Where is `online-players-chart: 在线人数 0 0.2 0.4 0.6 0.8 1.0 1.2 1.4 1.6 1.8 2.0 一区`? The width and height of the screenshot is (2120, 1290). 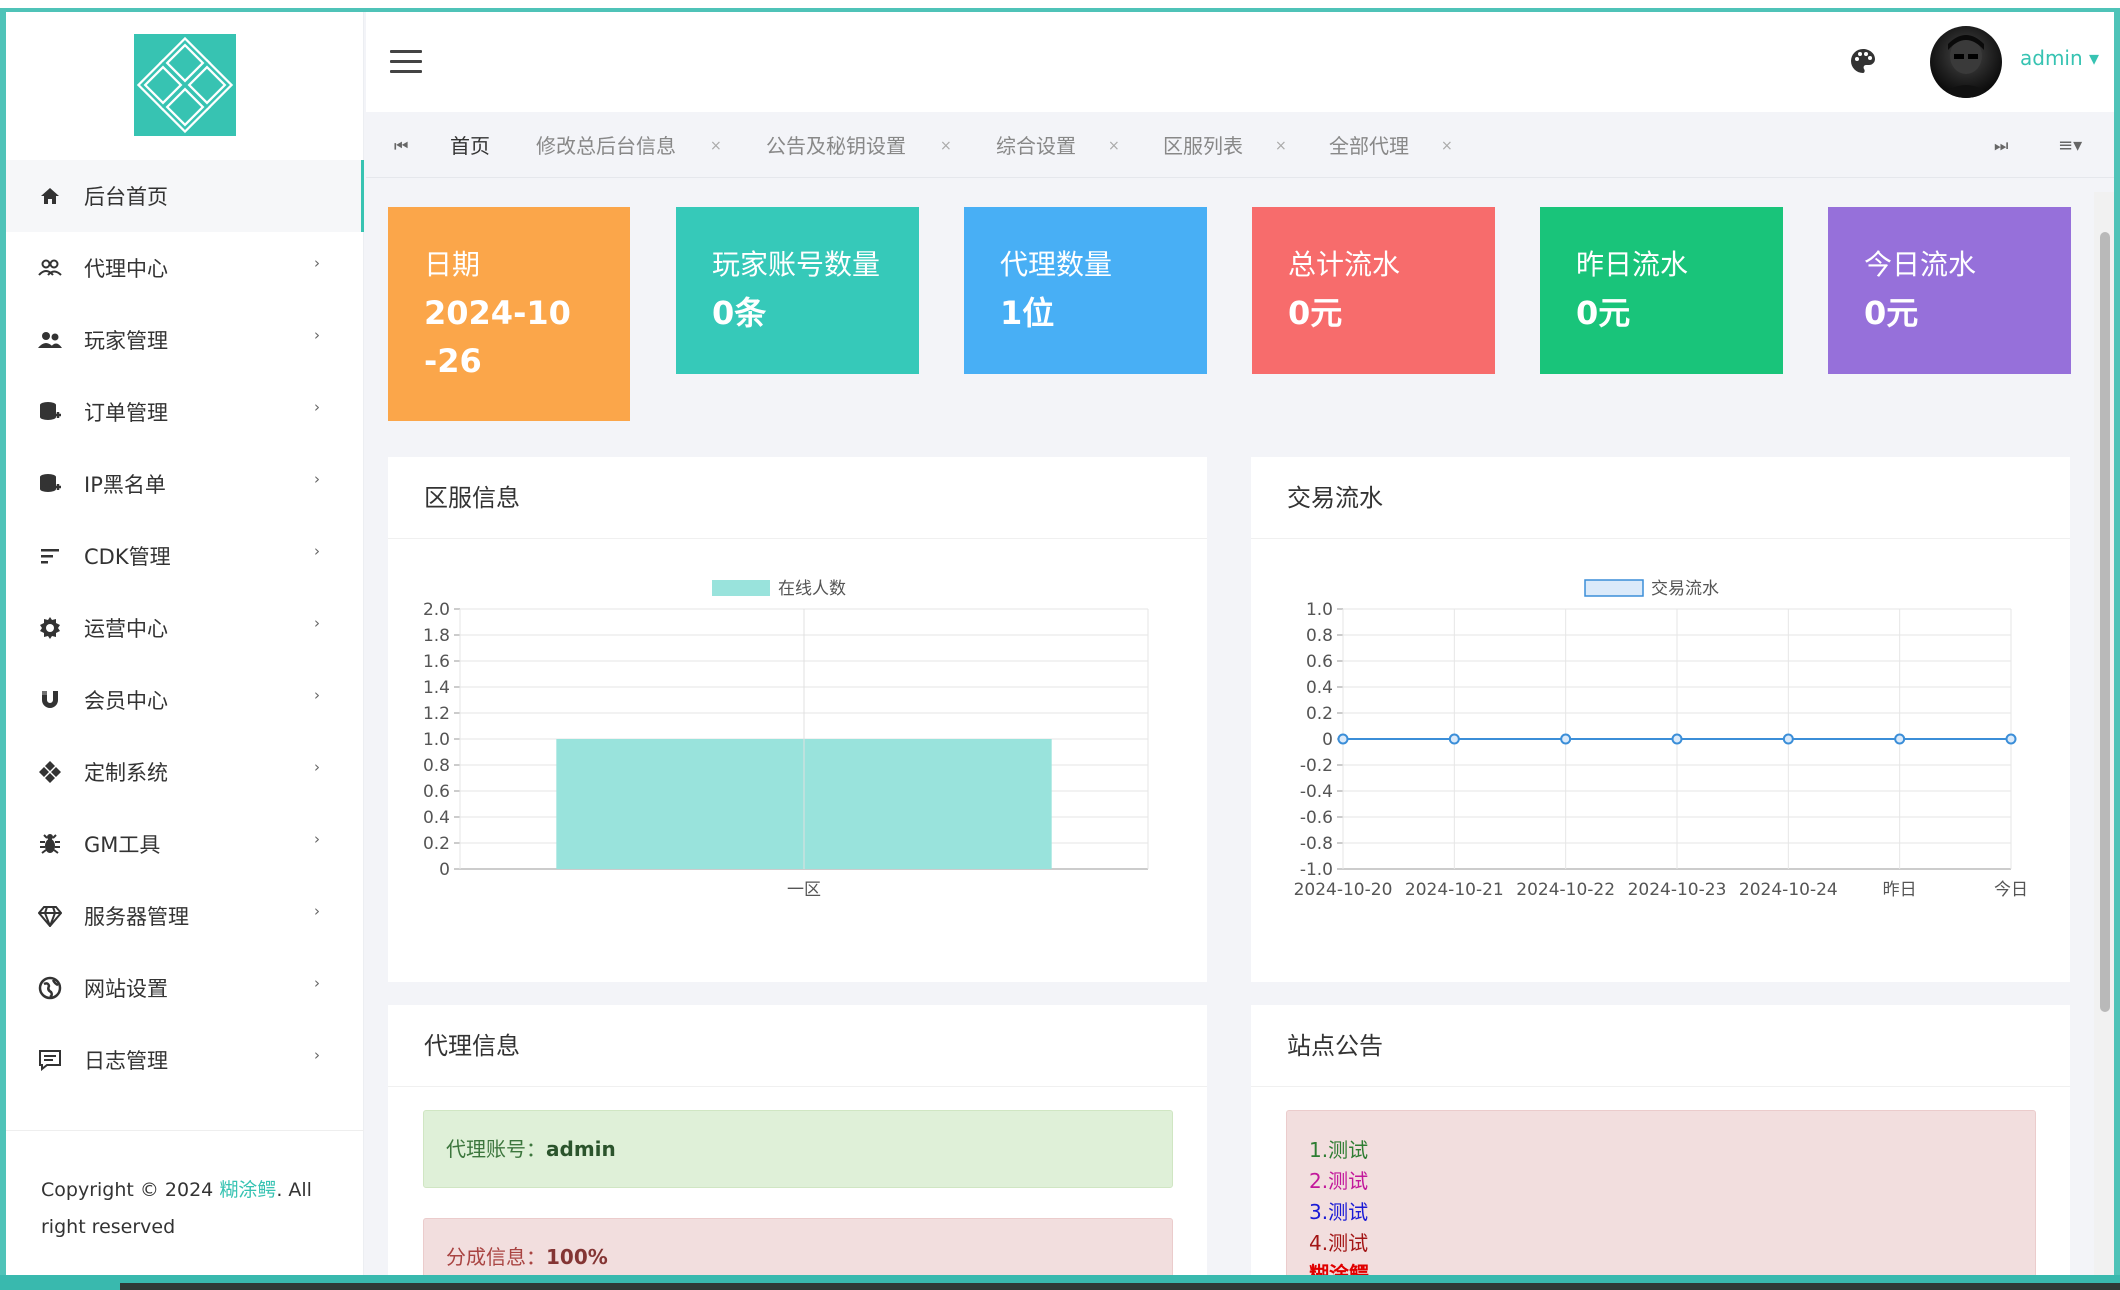
online-players-chart: 在线人数 0 0.2 0.4 0.6 0.8 1.0 1.2 1.4 1.6 1.8 2.0 一区 is located at coordinates (786, 739).